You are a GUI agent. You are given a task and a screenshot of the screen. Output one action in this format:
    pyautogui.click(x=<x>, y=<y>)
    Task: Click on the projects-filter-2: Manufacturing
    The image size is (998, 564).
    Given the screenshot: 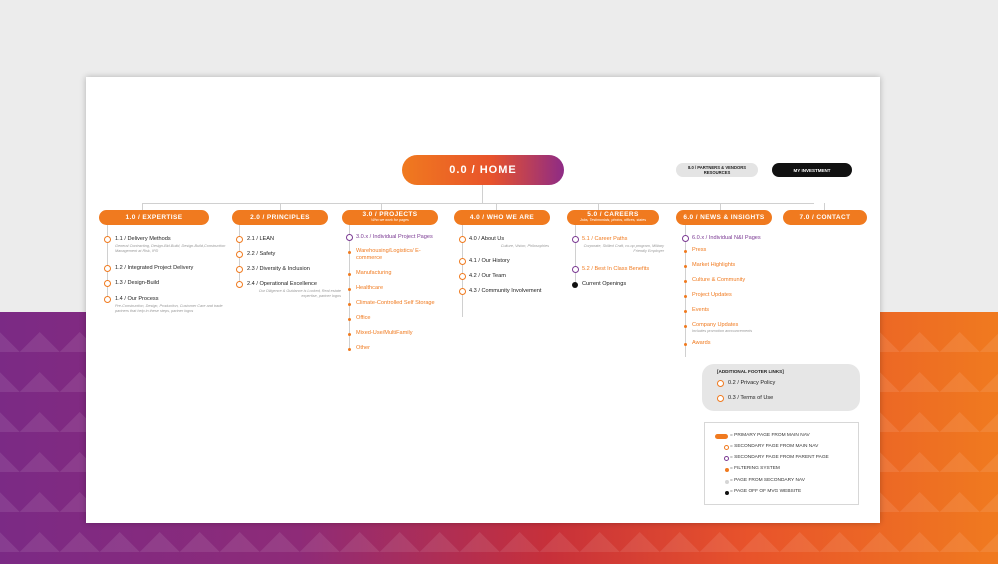 What is the action you would take?
    pyautogui.click(x=373, y=273)
    